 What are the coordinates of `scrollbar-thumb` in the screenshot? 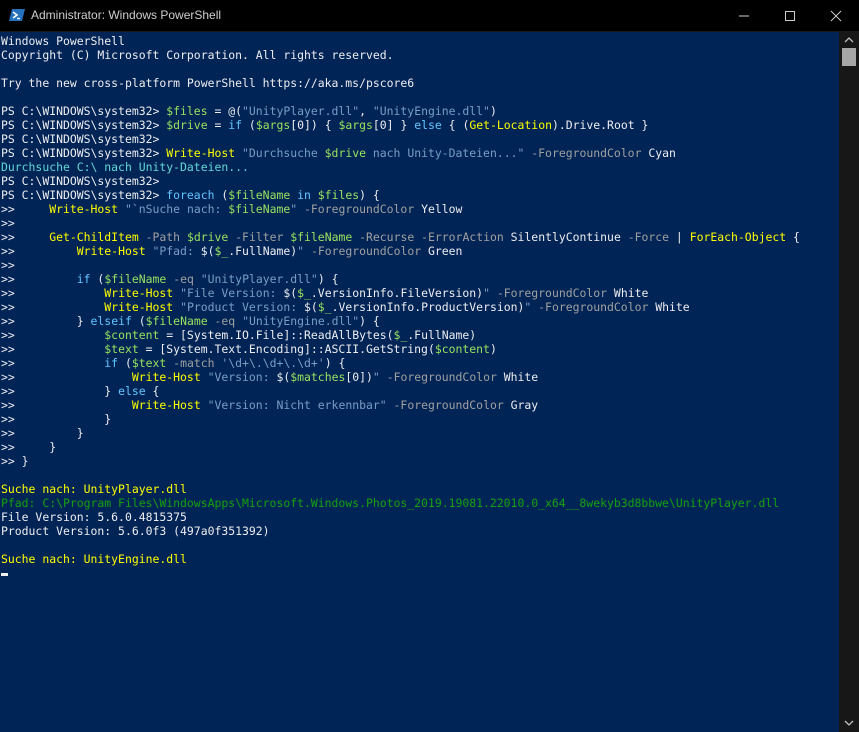 It's located at (849, 57).